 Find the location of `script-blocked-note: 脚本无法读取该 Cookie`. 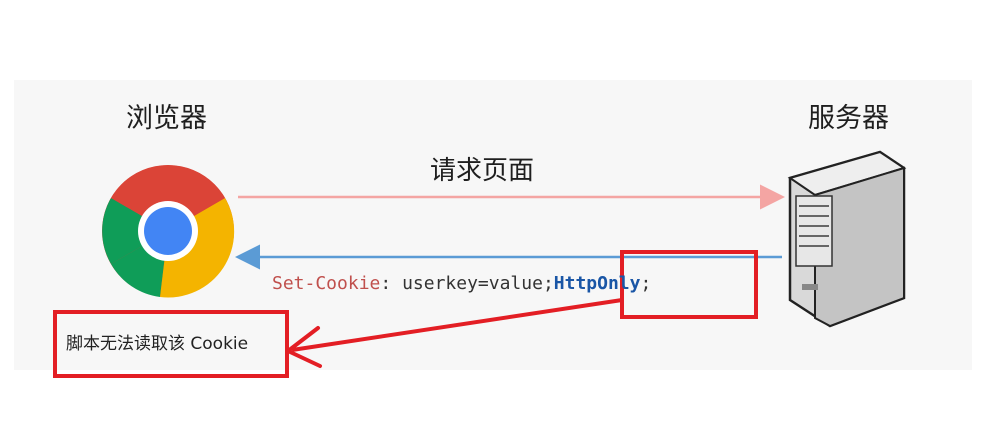

script-blocked-note: 脚本无法读取该 Cookie is located at coordinates (157, 344).